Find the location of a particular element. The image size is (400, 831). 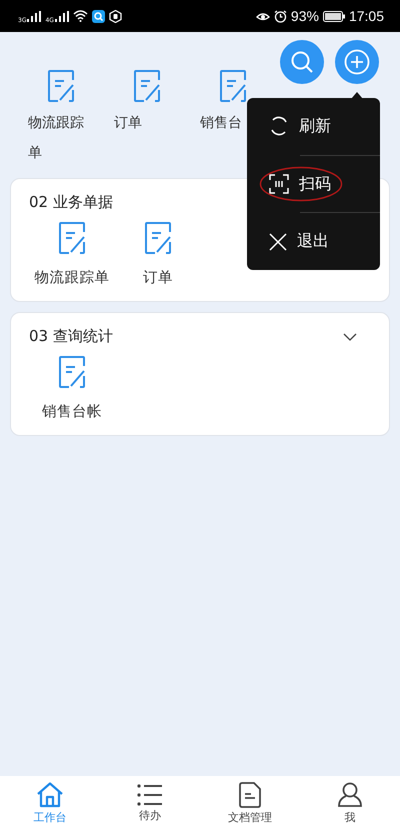

home-icon is located at coordinates (50, 795).